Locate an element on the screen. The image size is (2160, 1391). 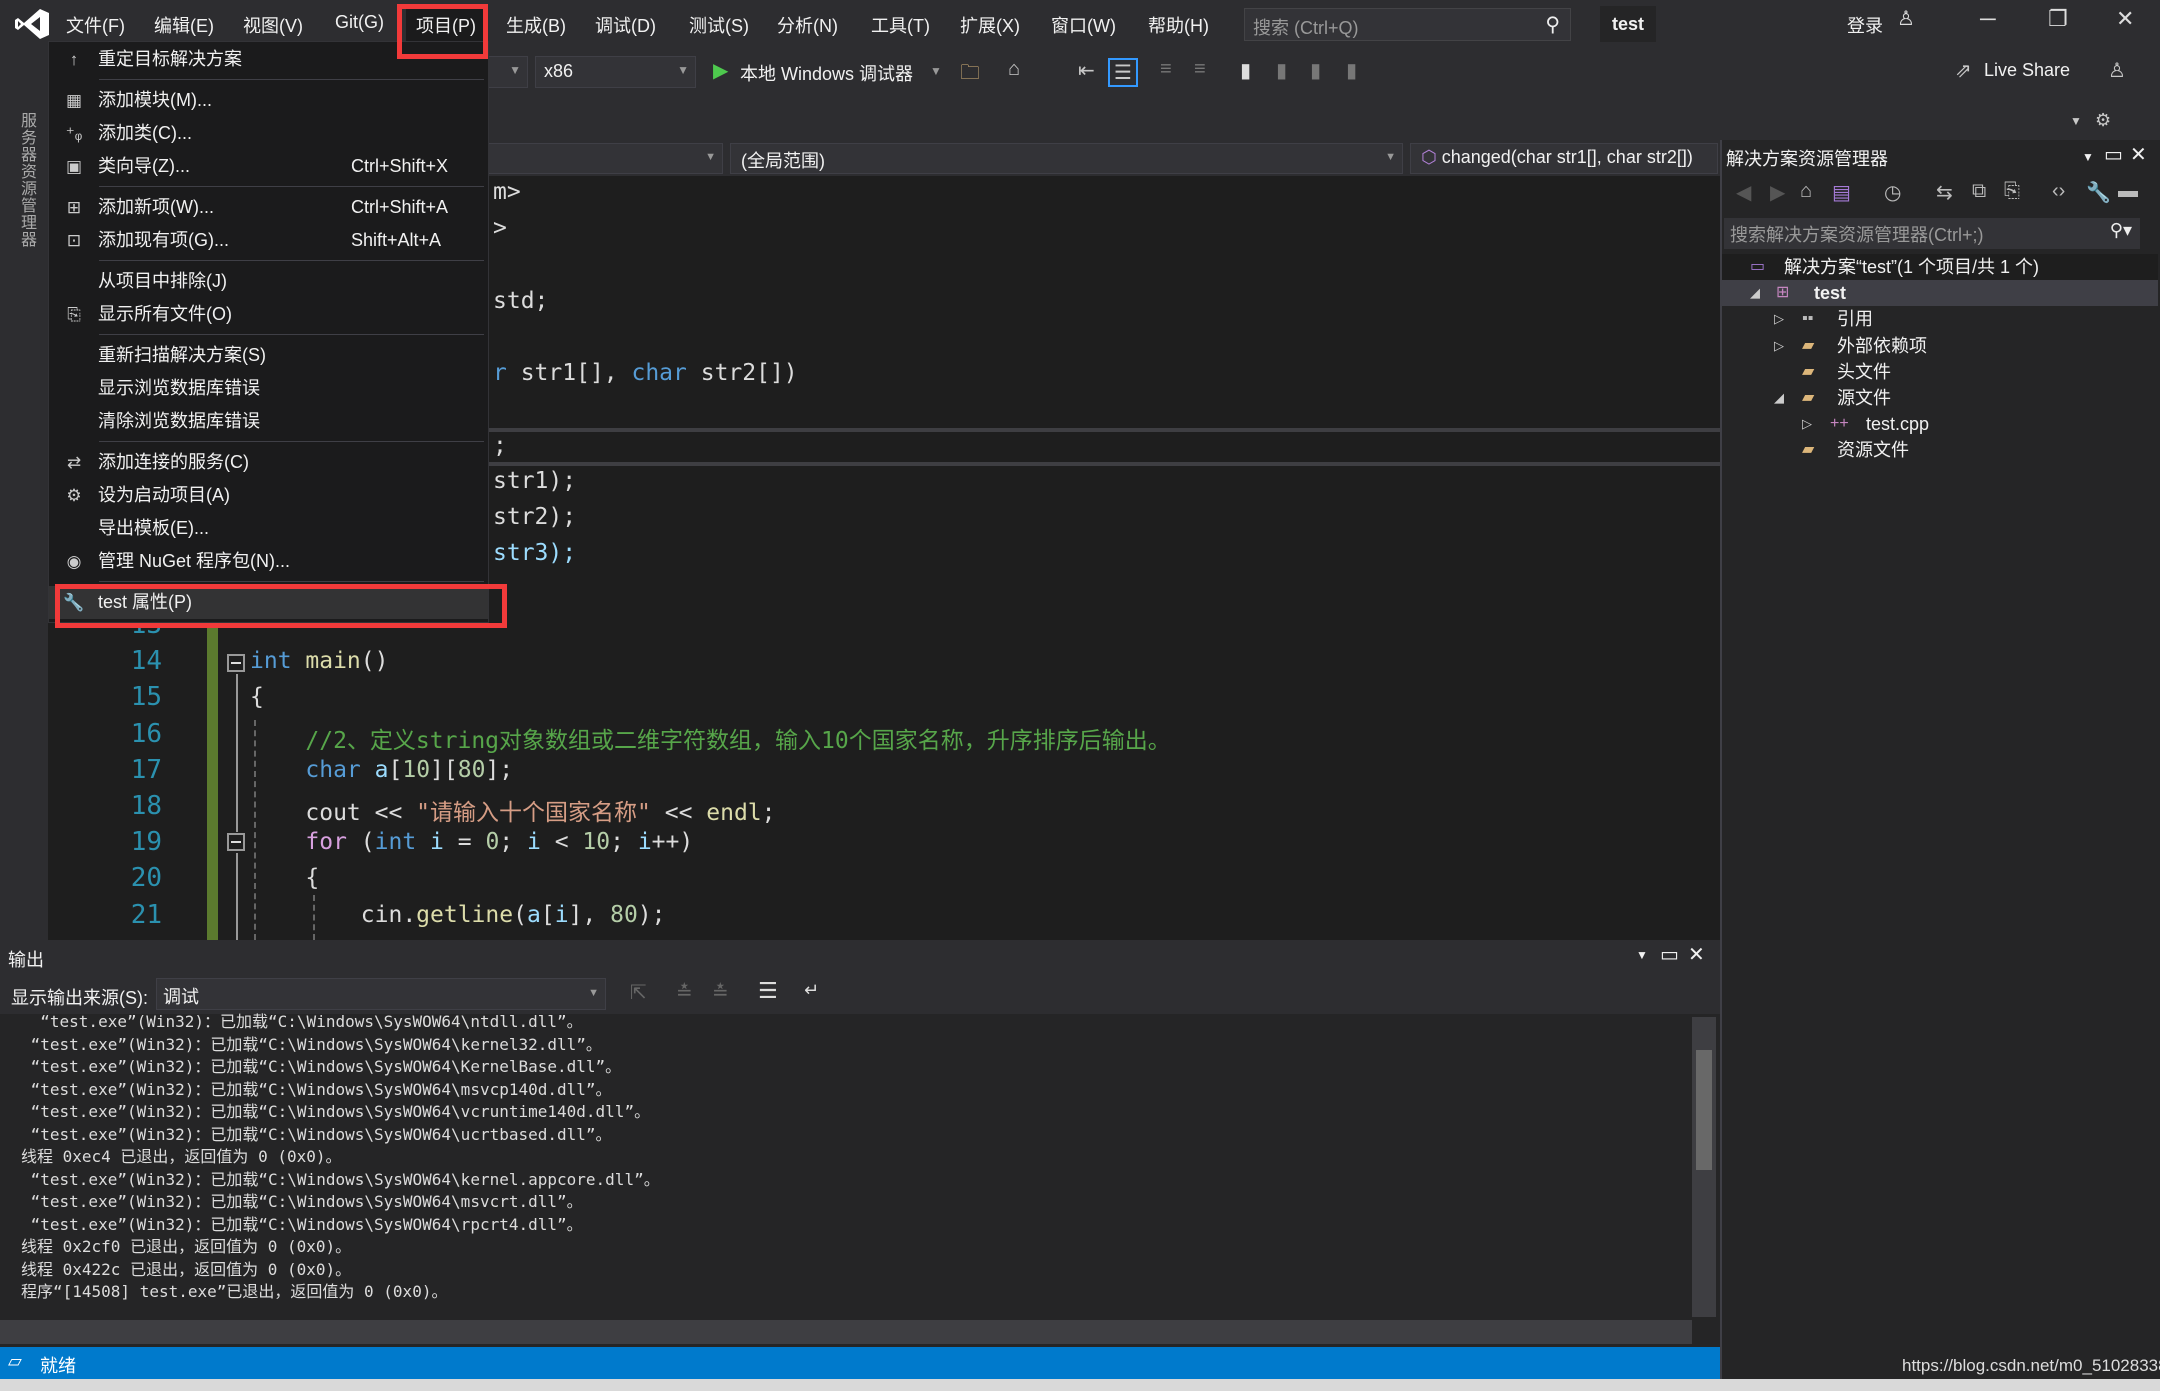
gear-icon: ⚙ is located at coordinates (2103, 120).